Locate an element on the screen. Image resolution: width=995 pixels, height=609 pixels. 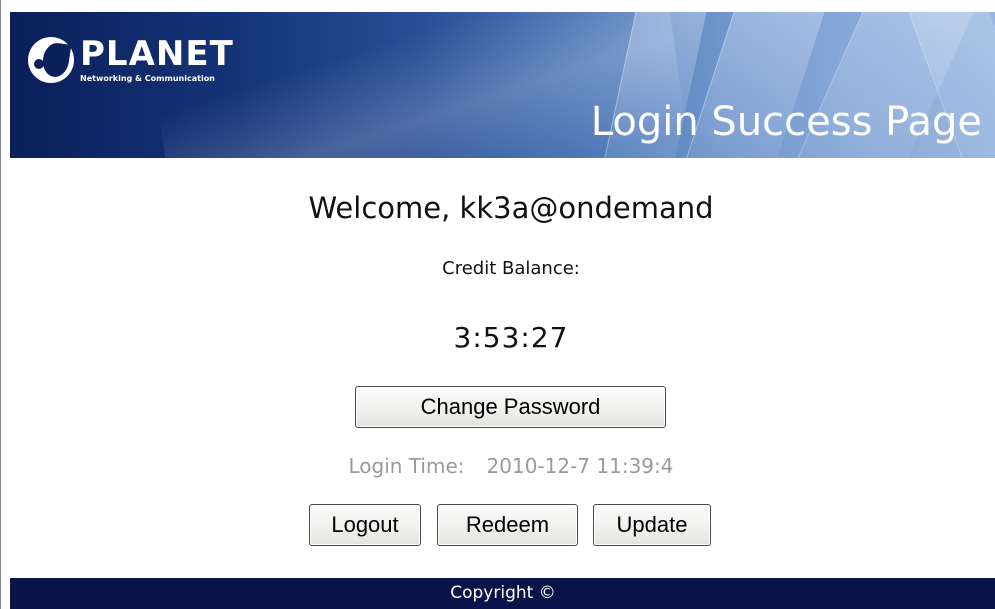
logo-text-group: PLANET Networking & Communication is located at coordinates (157, 60).